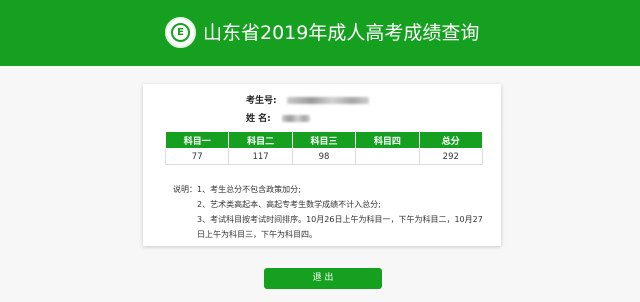  I want to click on note-item: 3、考试科目按考试时间排序。10月26日上午为科目一，下午为科目二，10月27, so click(340, 219).